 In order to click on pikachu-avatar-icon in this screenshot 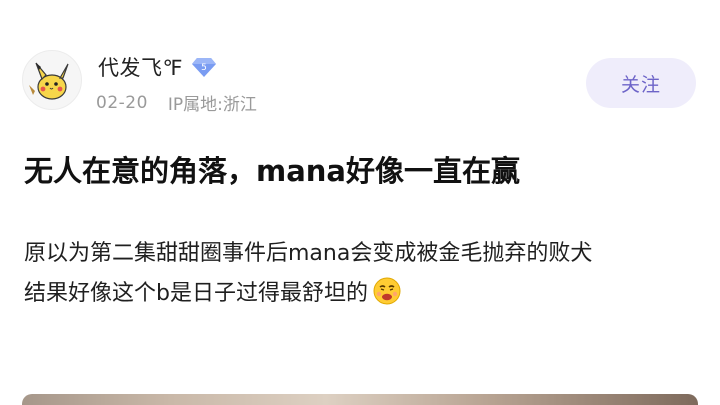, I will do `click(49, 81)`.